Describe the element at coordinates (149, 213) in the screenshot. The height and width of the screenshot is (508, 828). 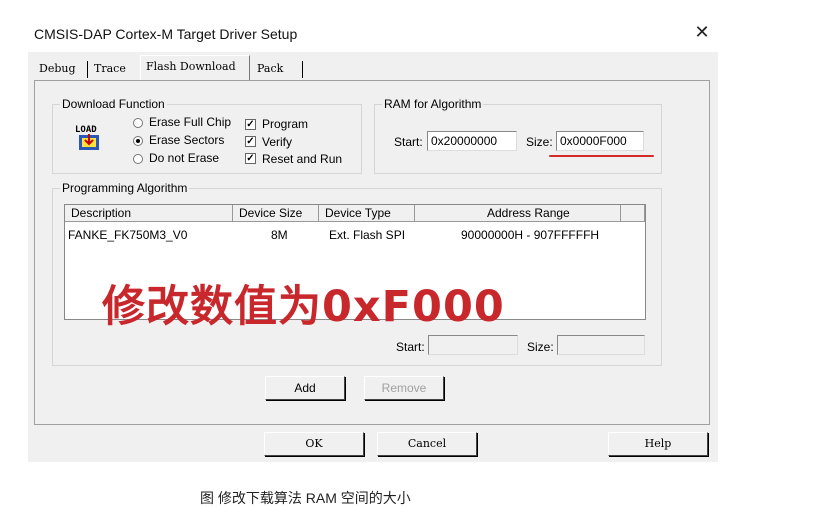
I see `column-header-description: Description` at that location.